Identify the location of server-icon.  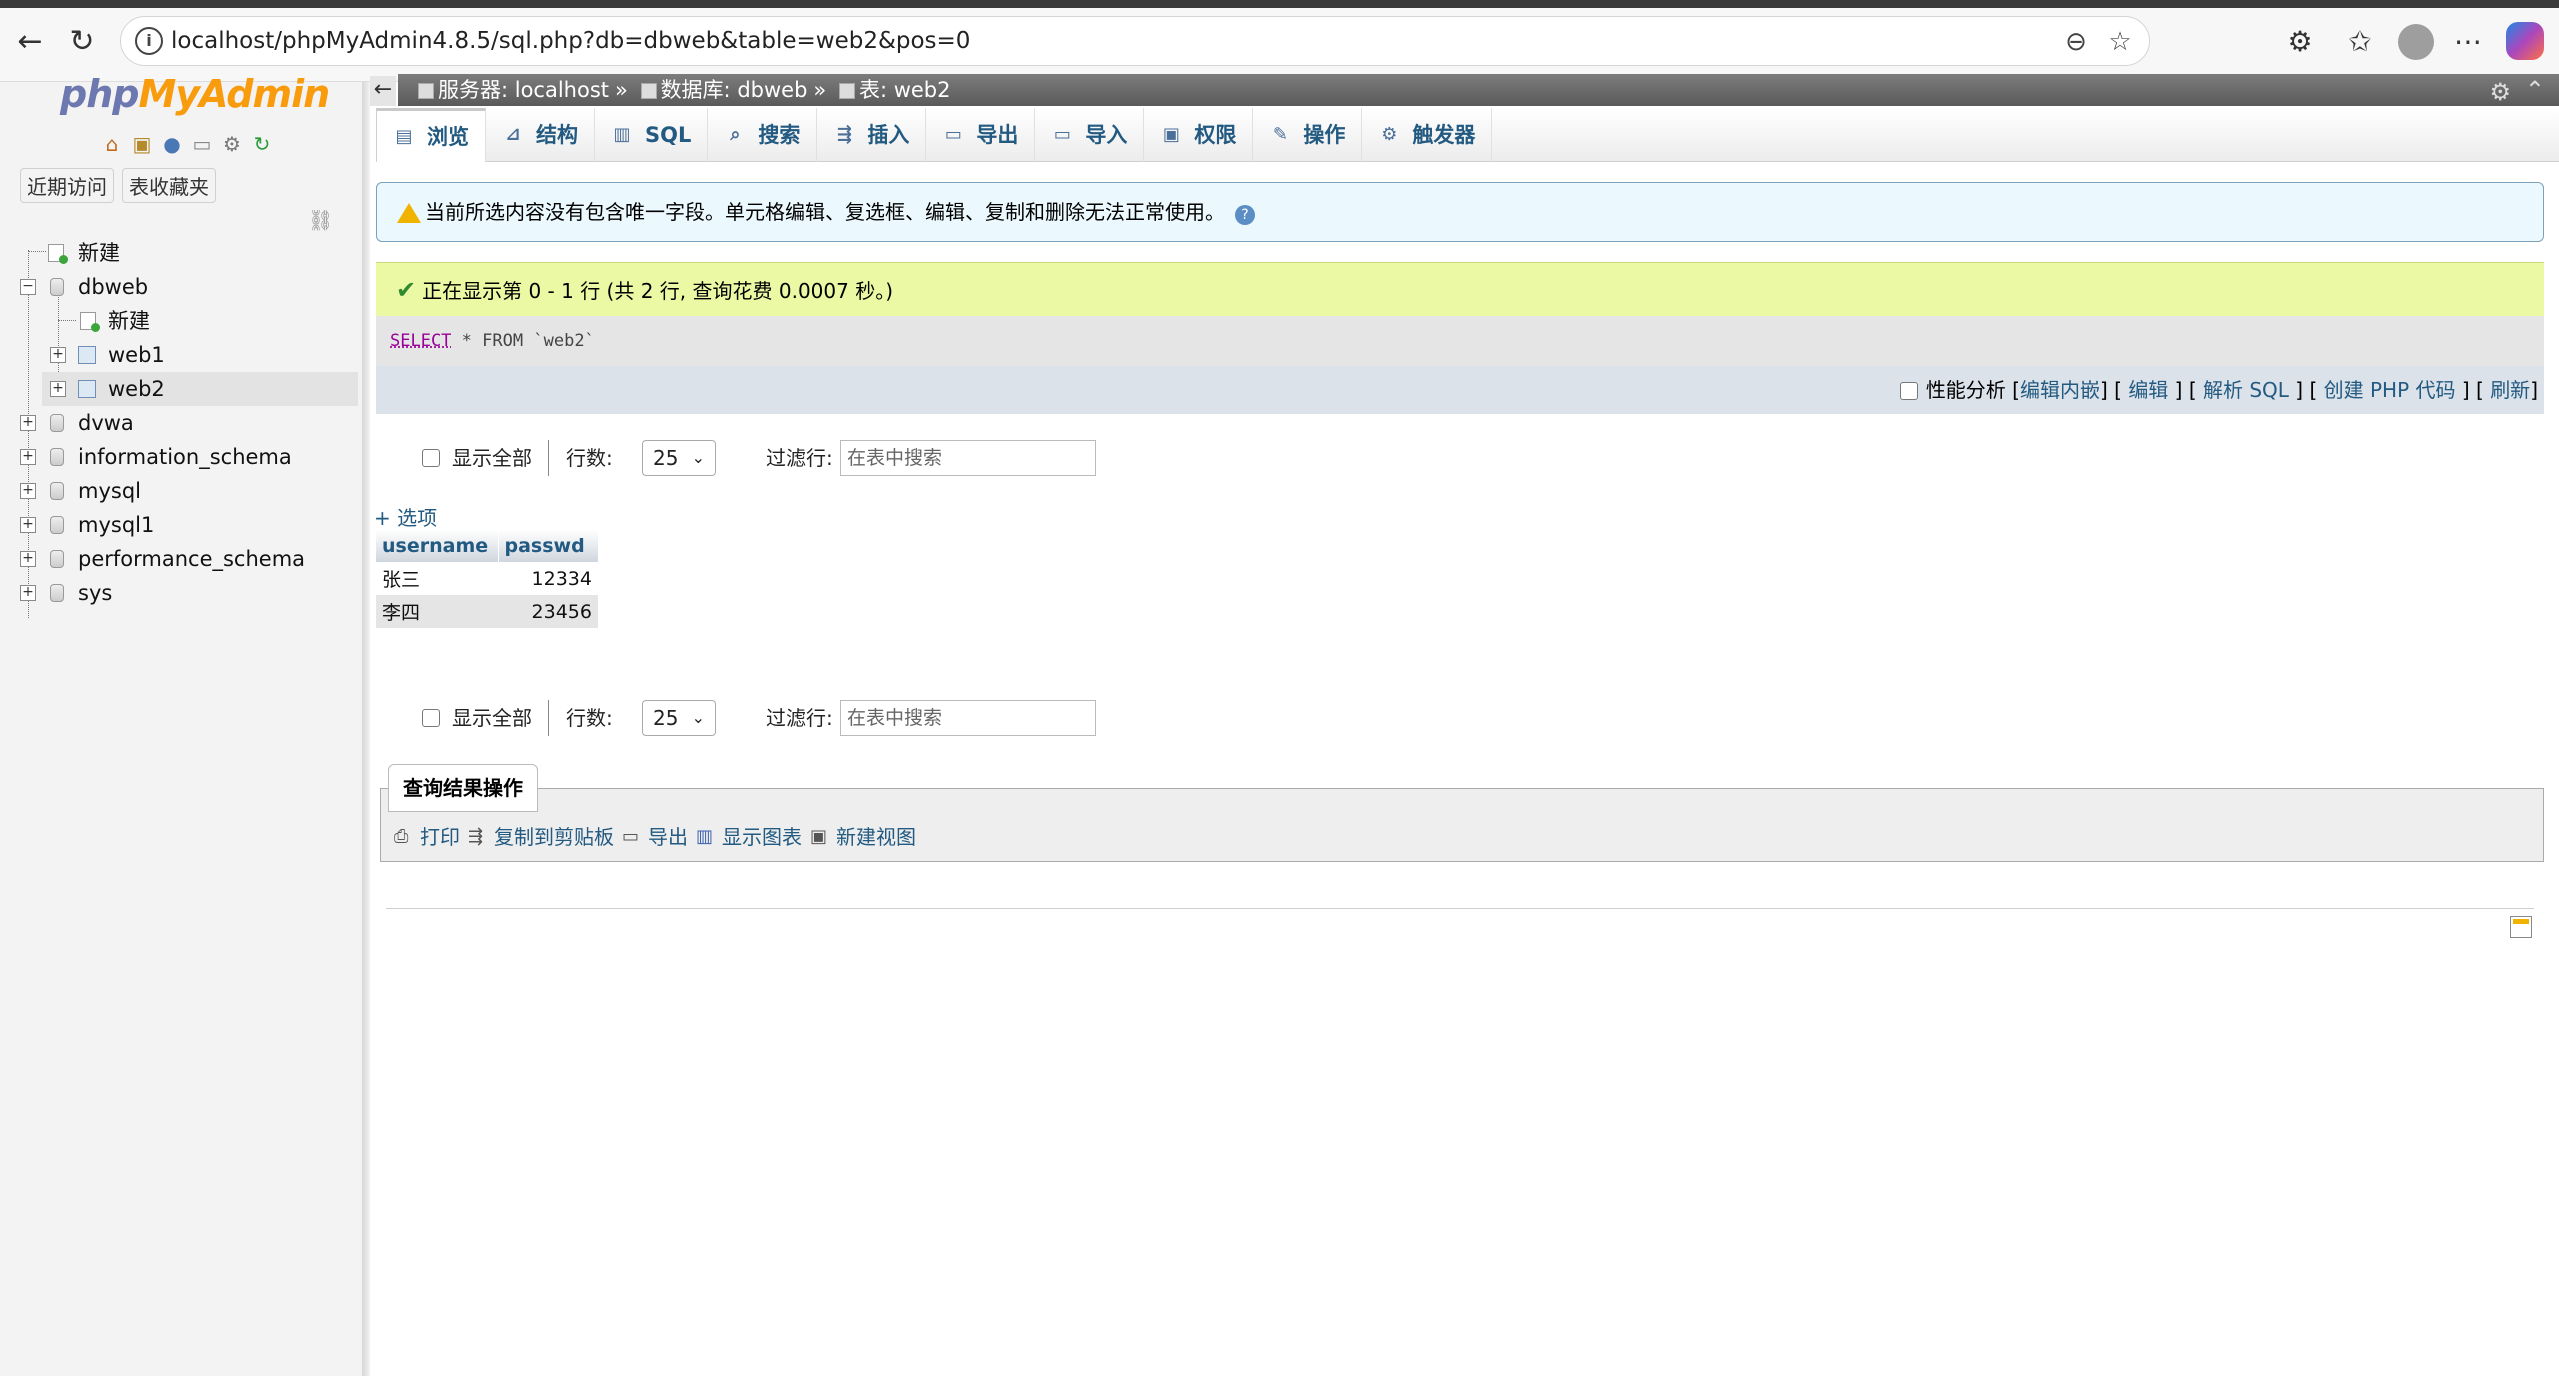
(426, 91).